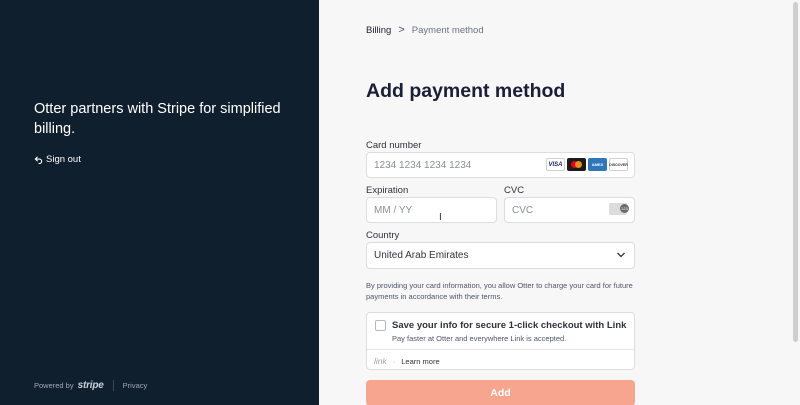 This screenshot has height=405, width=800. Describe the element at coordinates (440, 217) in the screenshot. I see `text-cursor-icon: I` at that location.